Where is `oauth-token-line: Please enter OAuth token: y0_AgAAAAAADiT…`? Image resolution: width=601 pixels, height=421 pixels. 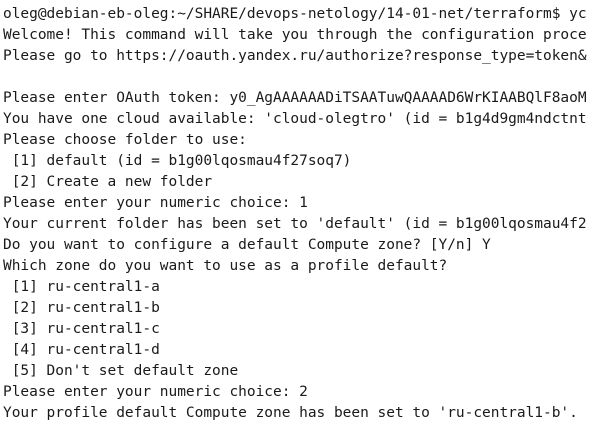
oauth-token-line: Please enter OAuth token: y0_AgAAAAAADiT… is located at coordinates (295, 98).